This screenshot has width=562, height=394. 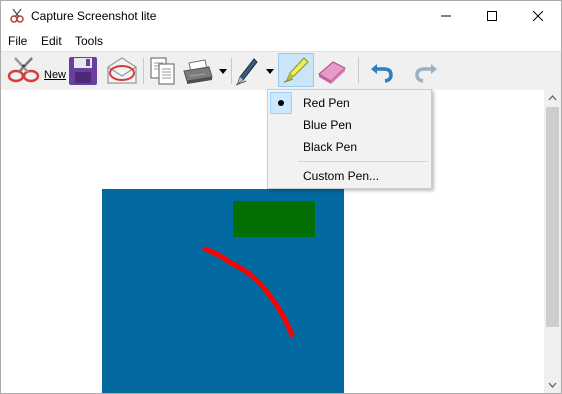 I want to click on eraser-button, so click(x=332, y=70).